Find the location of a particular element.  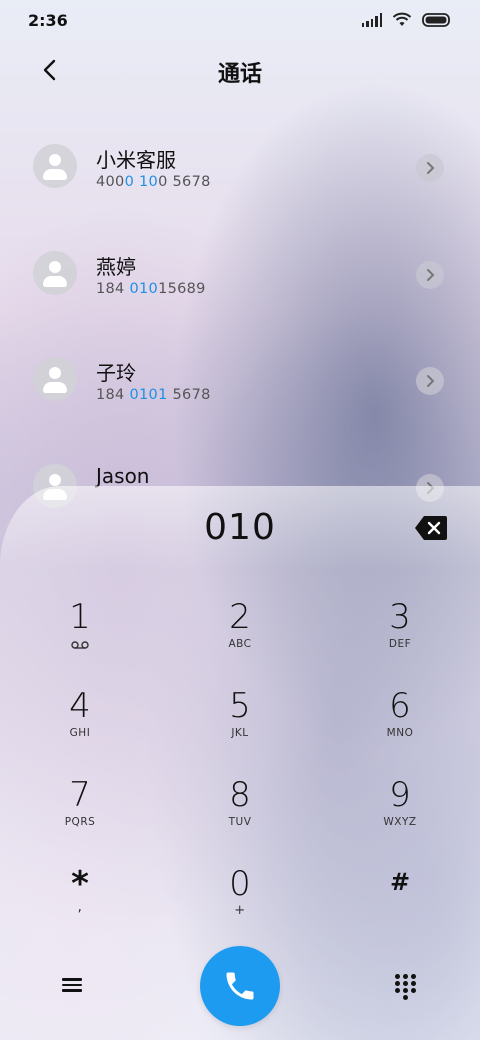

key-letters: TUV is located at coordinates (240, 822).